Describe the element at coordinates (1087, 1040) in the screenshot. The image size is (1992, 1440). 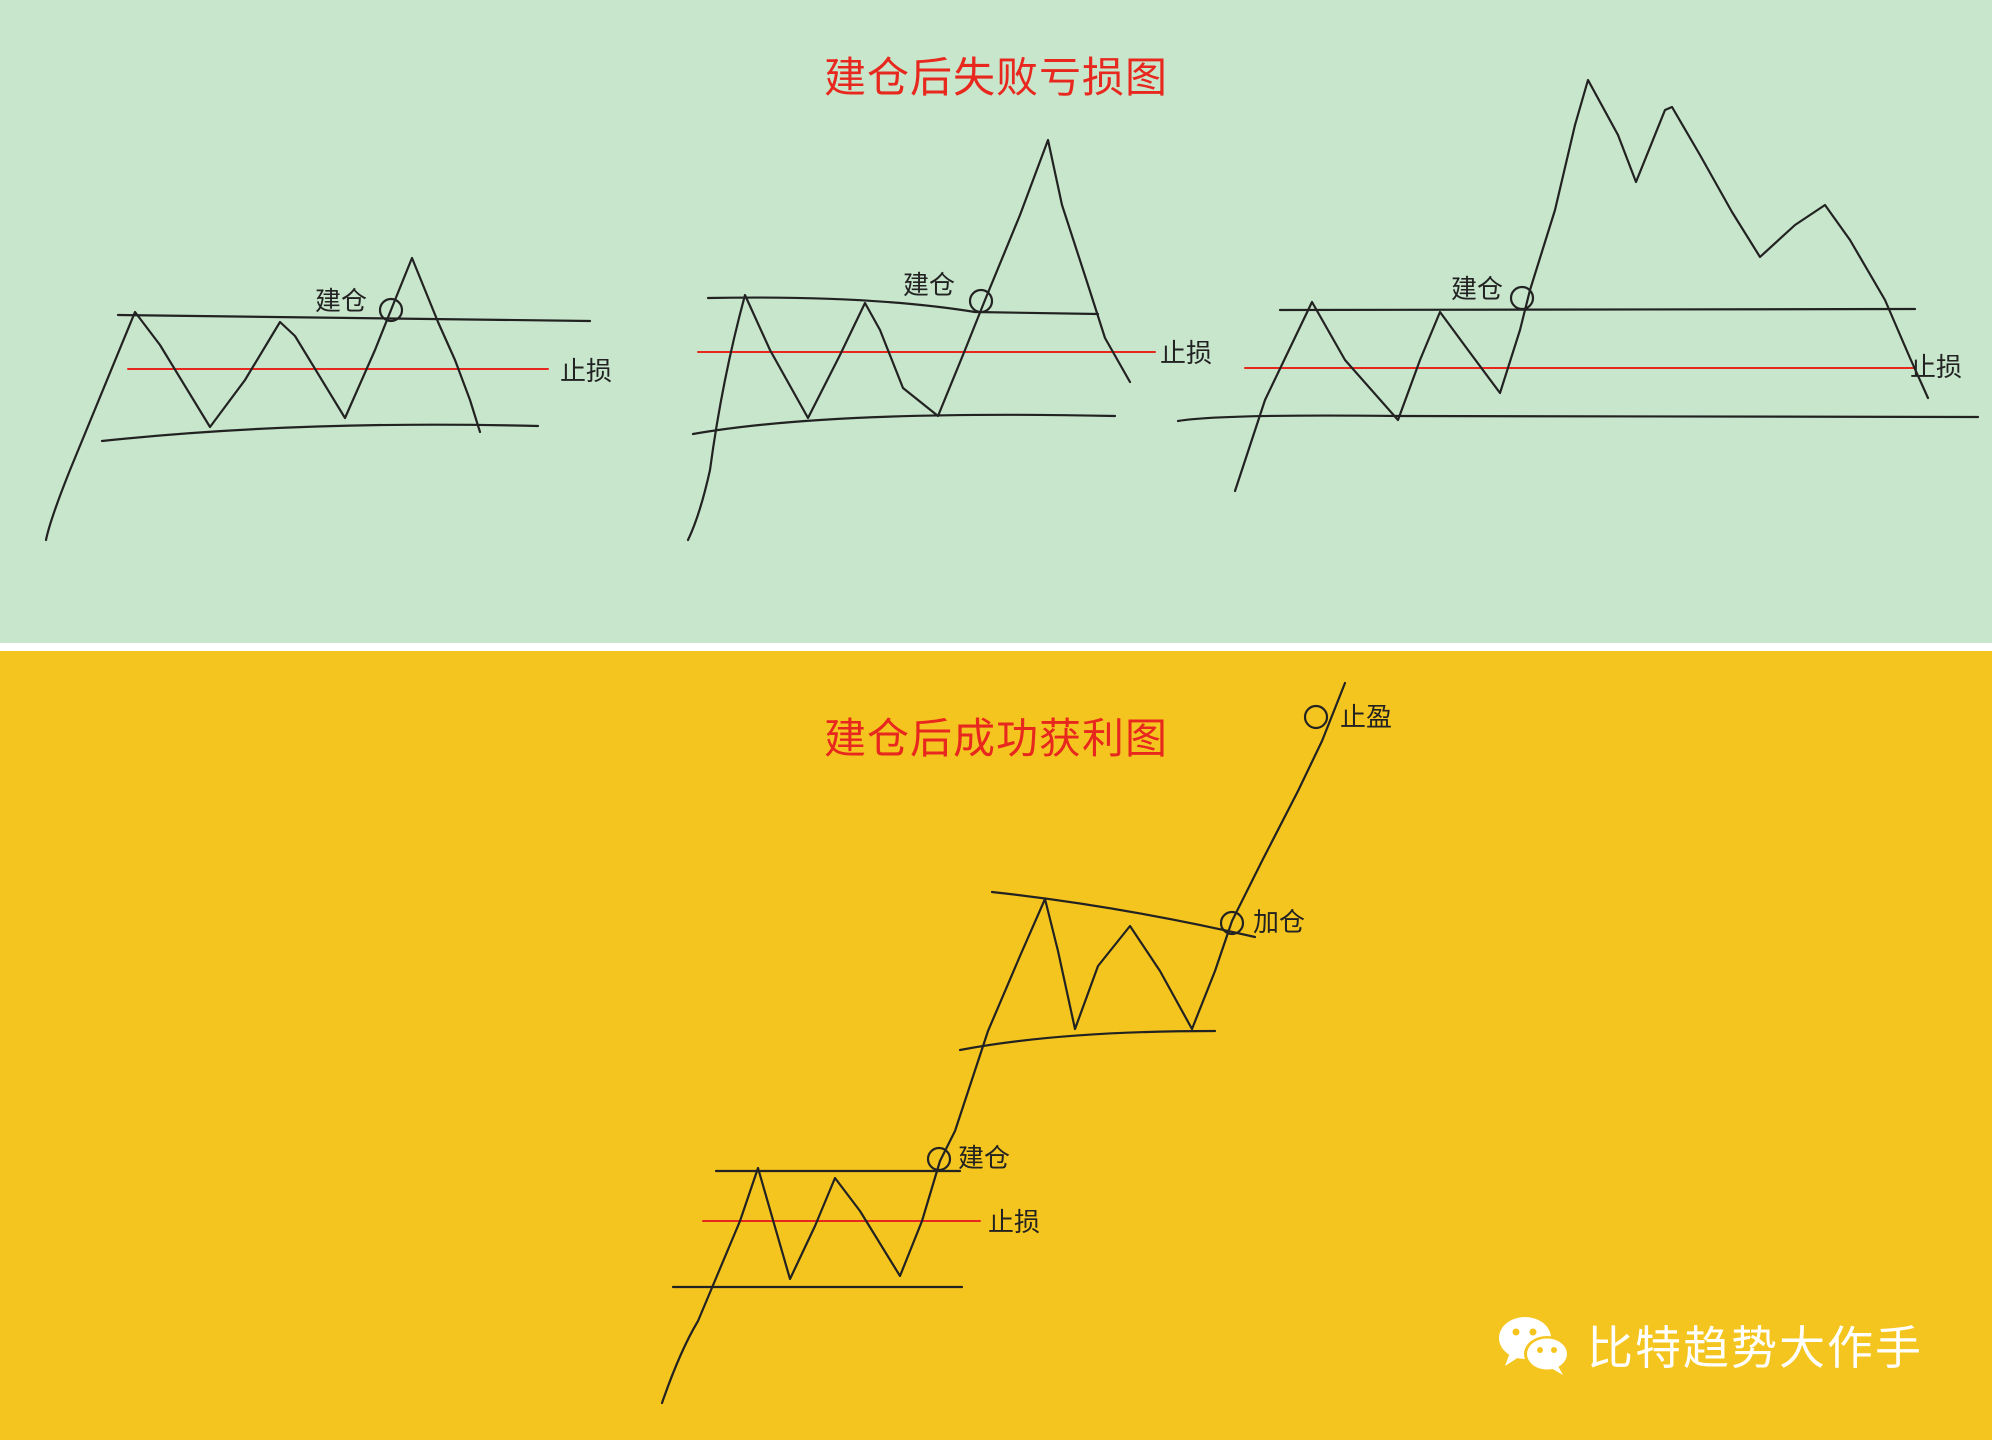
I see `upper-support-line` at that location.